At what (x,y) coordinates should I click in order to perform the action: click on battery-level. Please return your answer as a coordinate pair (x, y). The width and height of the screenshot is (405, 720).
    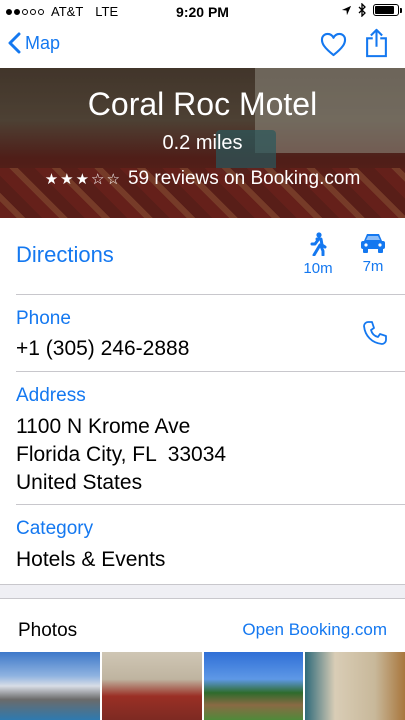
    Looking at the image, I should click on (384, 10).